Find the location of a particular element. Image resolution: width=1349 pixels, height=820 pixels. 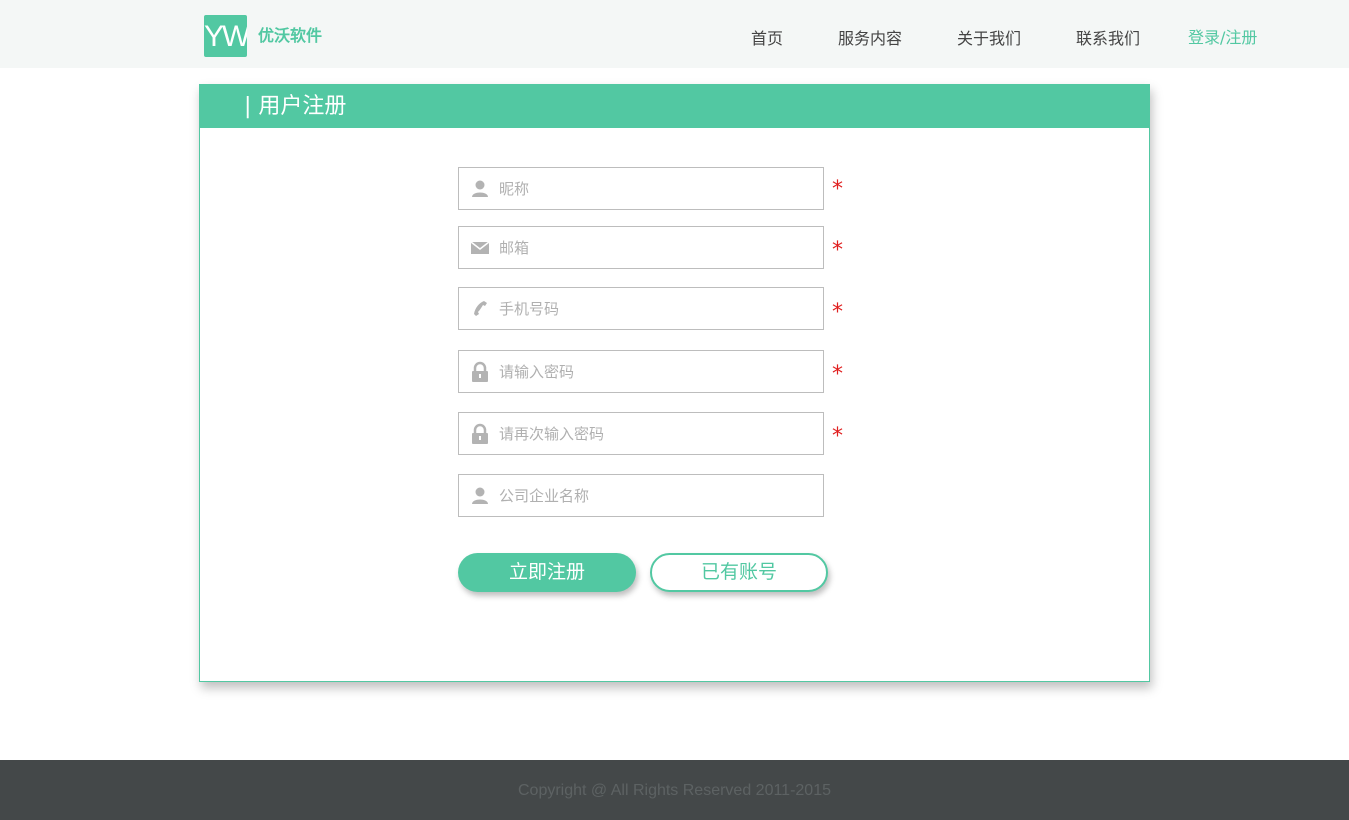

have-account-button: 已有账号 is located at coordinates (739, 572).